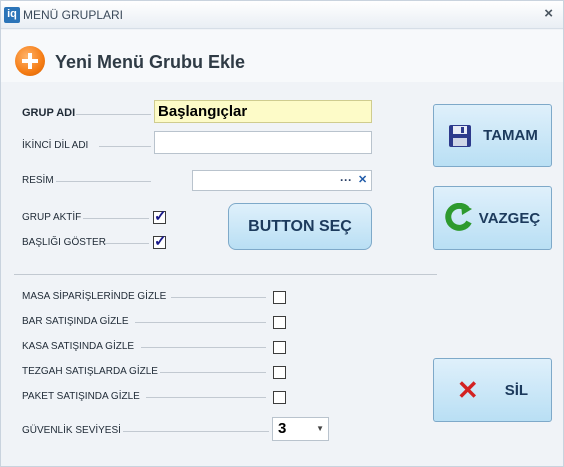 The image size is (564, 467). I want to click on section-divider, so click(225, 274).